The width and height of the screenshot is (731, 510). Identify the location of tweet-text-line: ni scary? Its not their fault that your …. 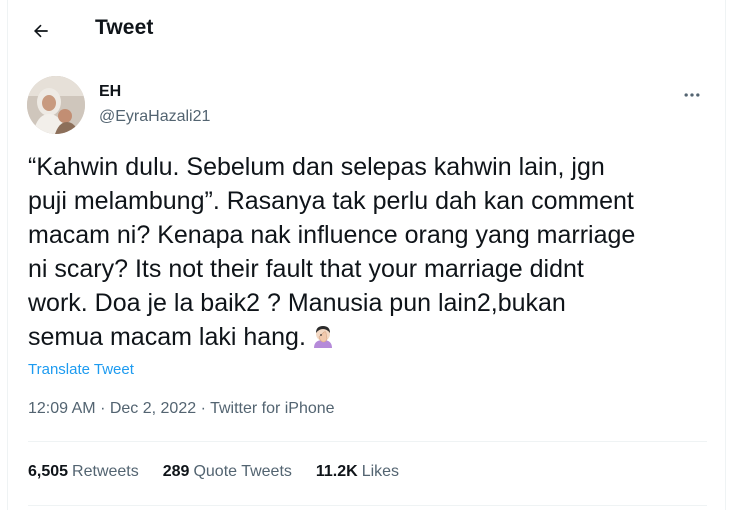
(306, 269).